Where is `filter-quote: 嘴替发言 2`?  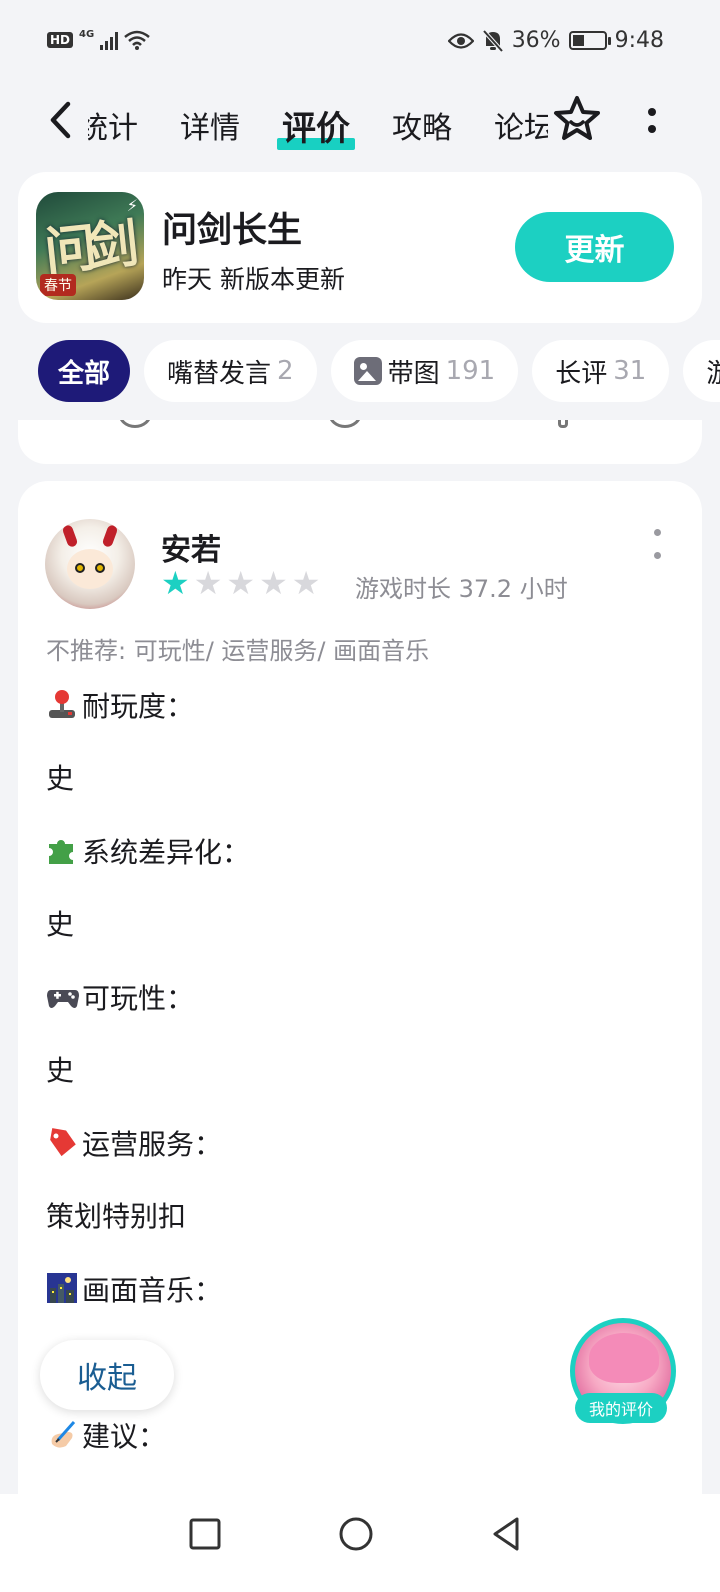 filter-quote: 嘴替发言 2 is located at coordinates (230, 371).